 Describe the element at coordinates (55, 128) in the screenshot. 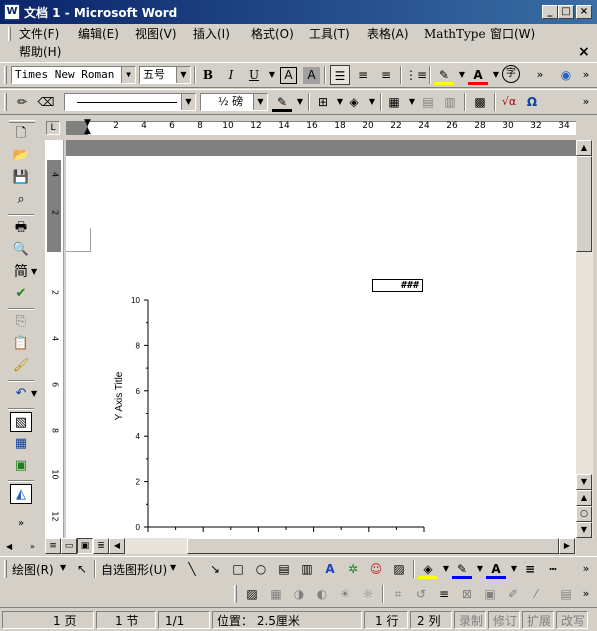

I see `tab-selector: L` at that location.